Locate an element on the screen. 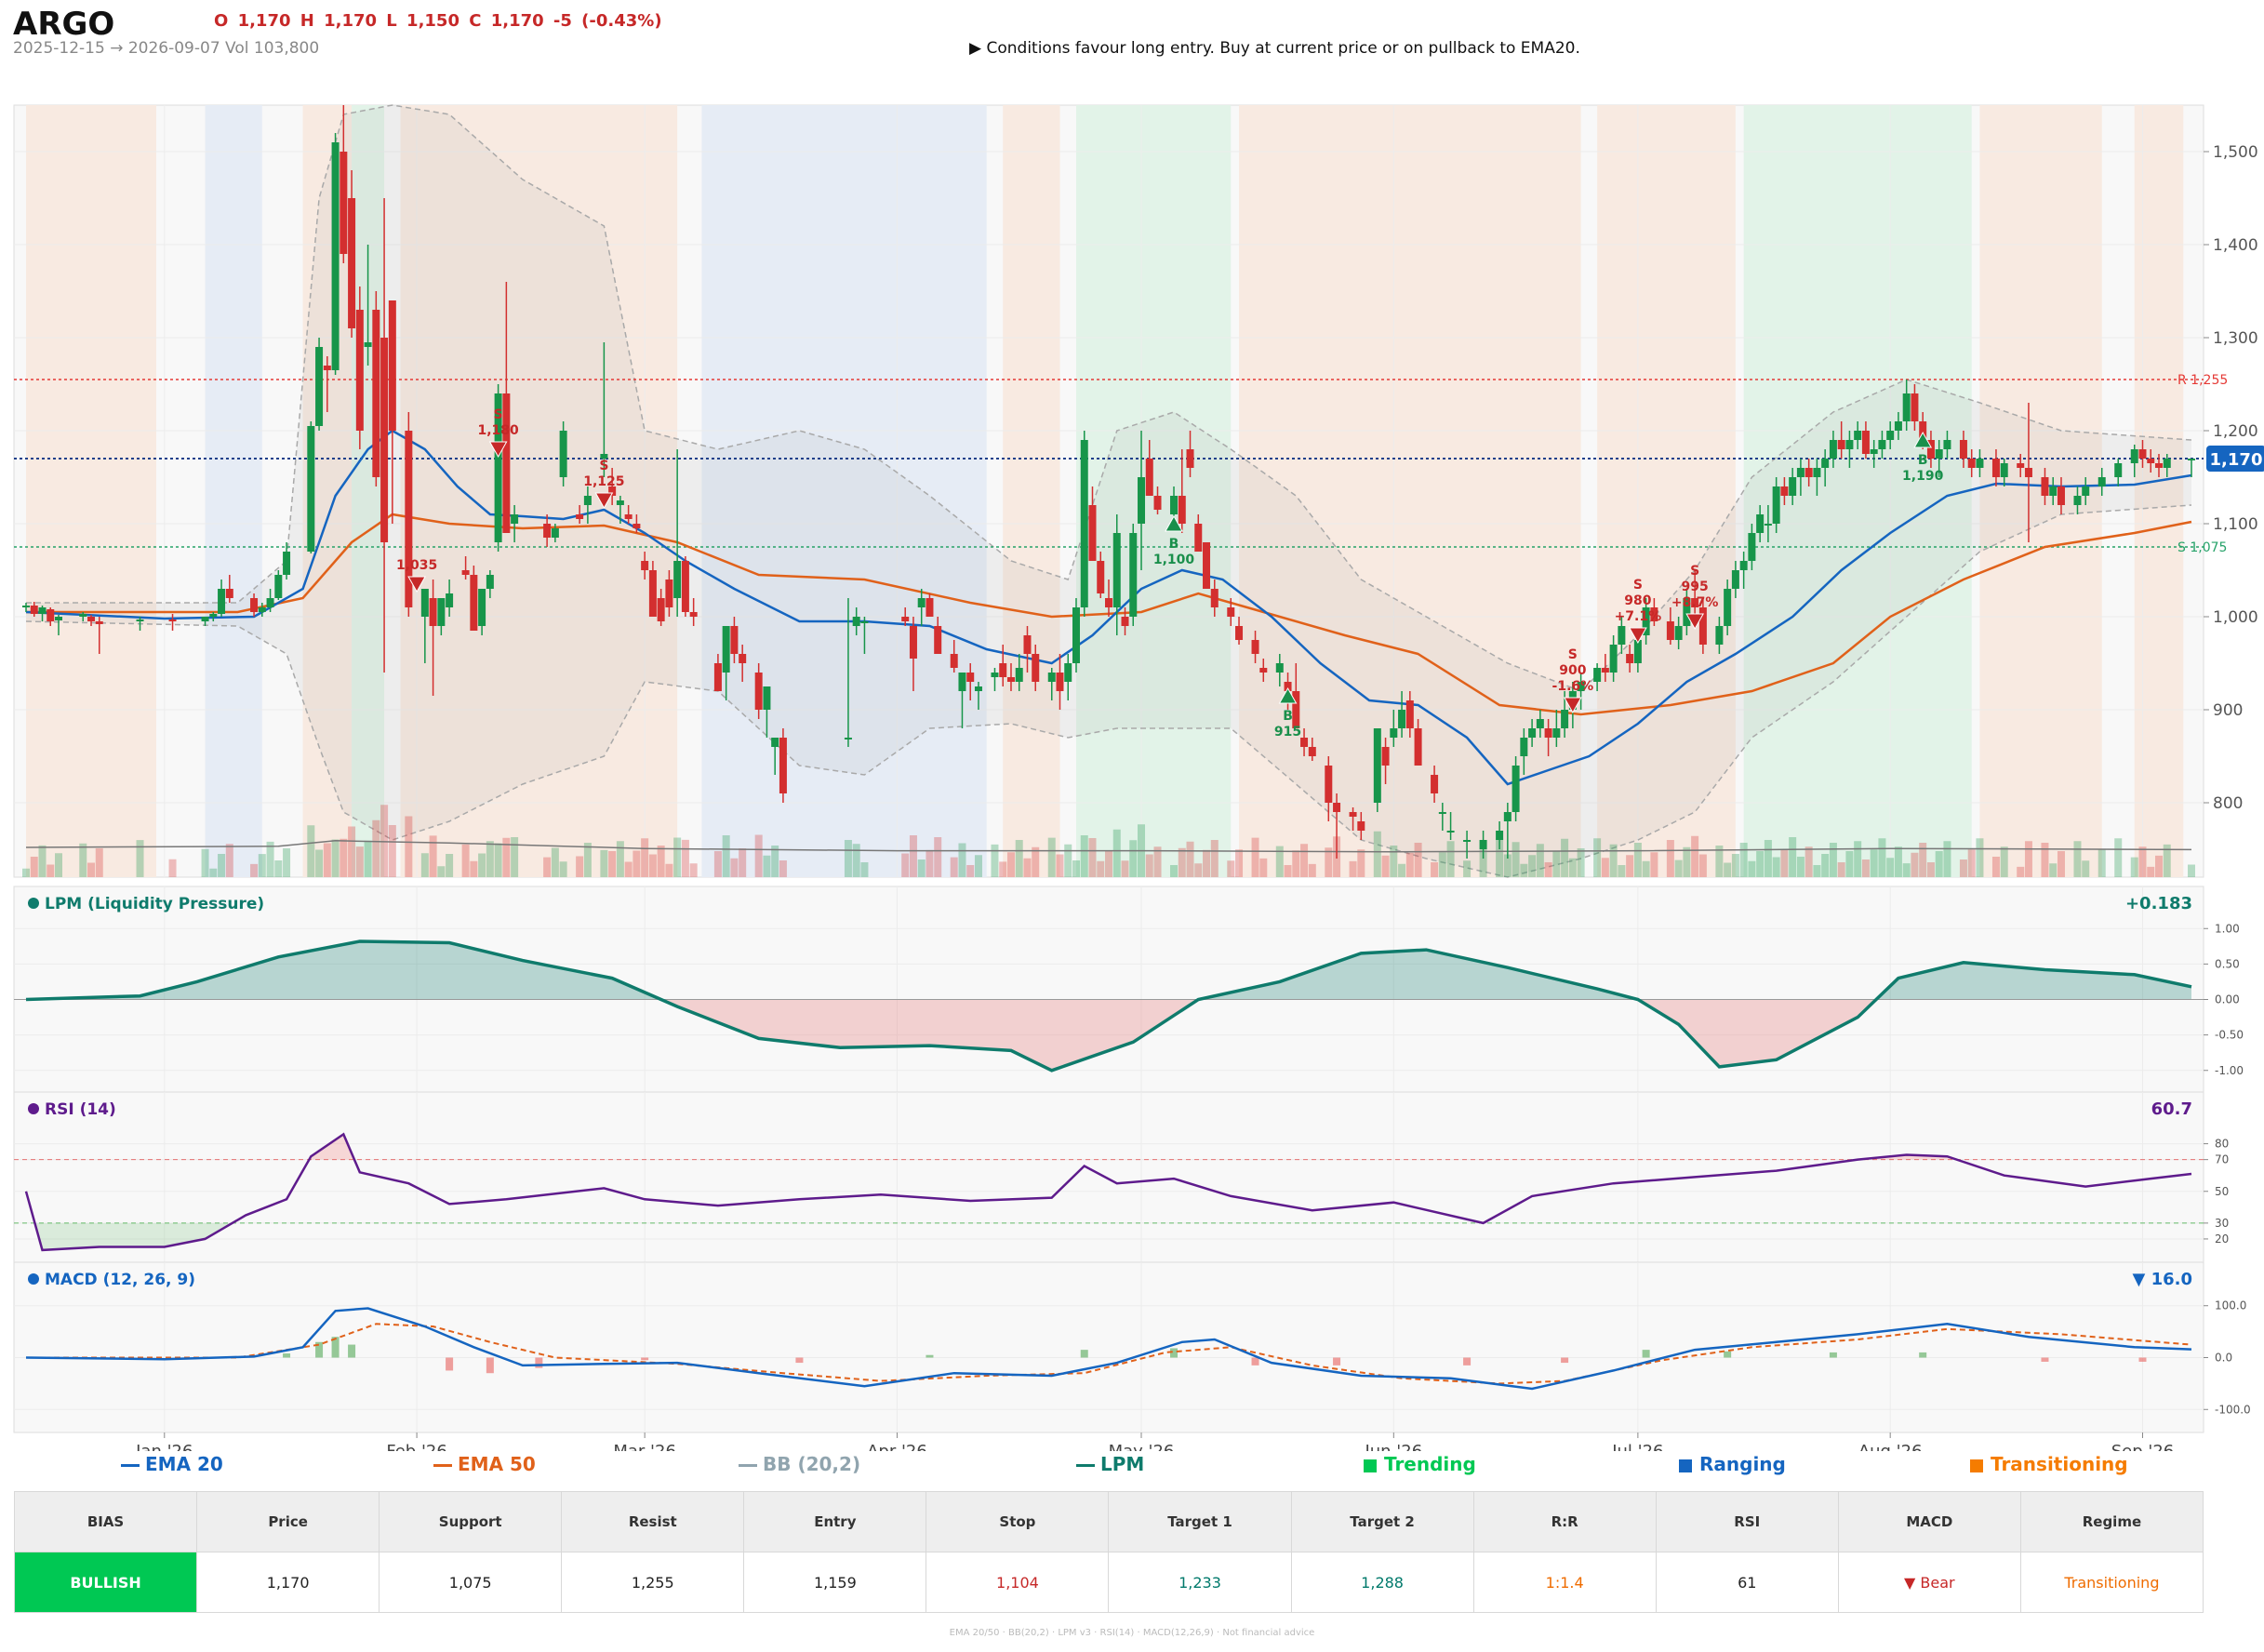 The height and width of the screenshot is (1652, 2264). summary-header-r-r: R:R is located at coordinates (1565, 1521).